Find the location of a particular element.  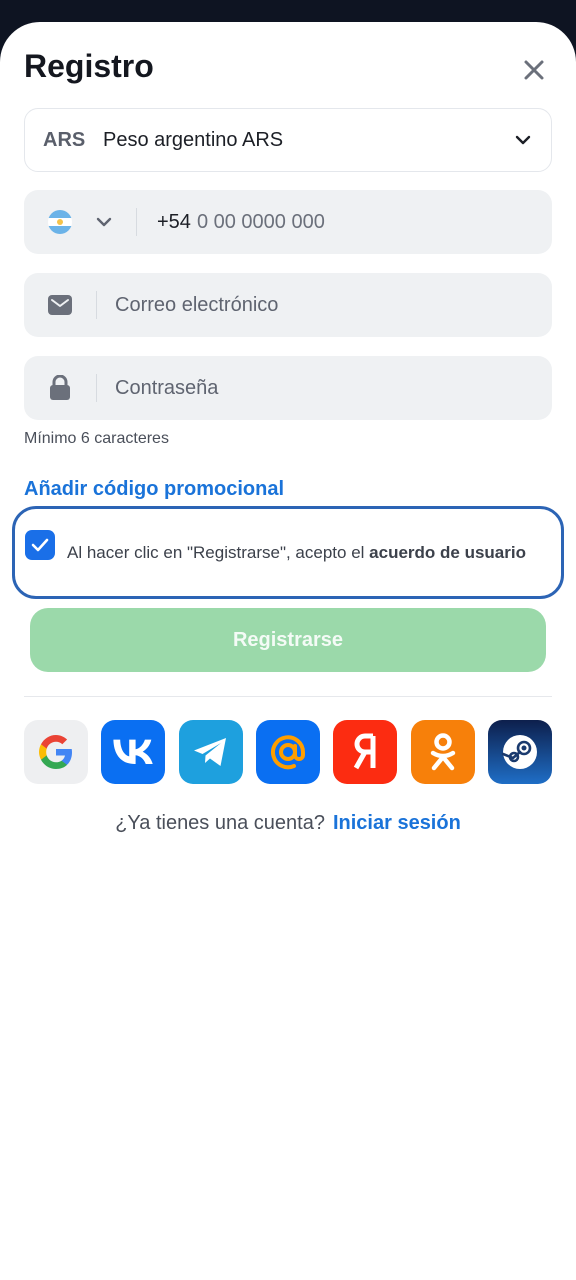

google-icon is located at coordinates (55, 752).